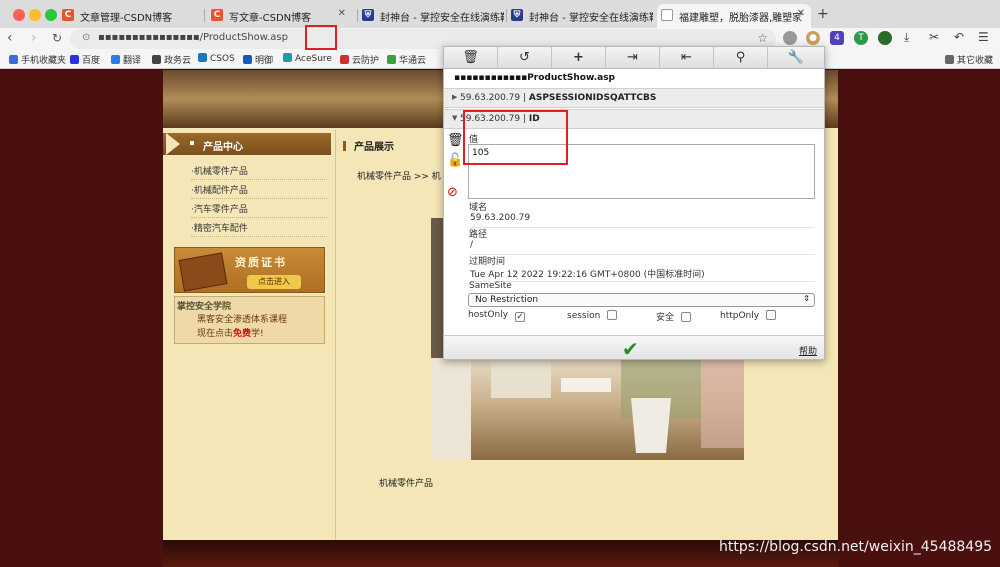 The height and width of the screenshot is (567, 1000). I want to click on cert-enter-button: 点击进入, so click(274, 282).